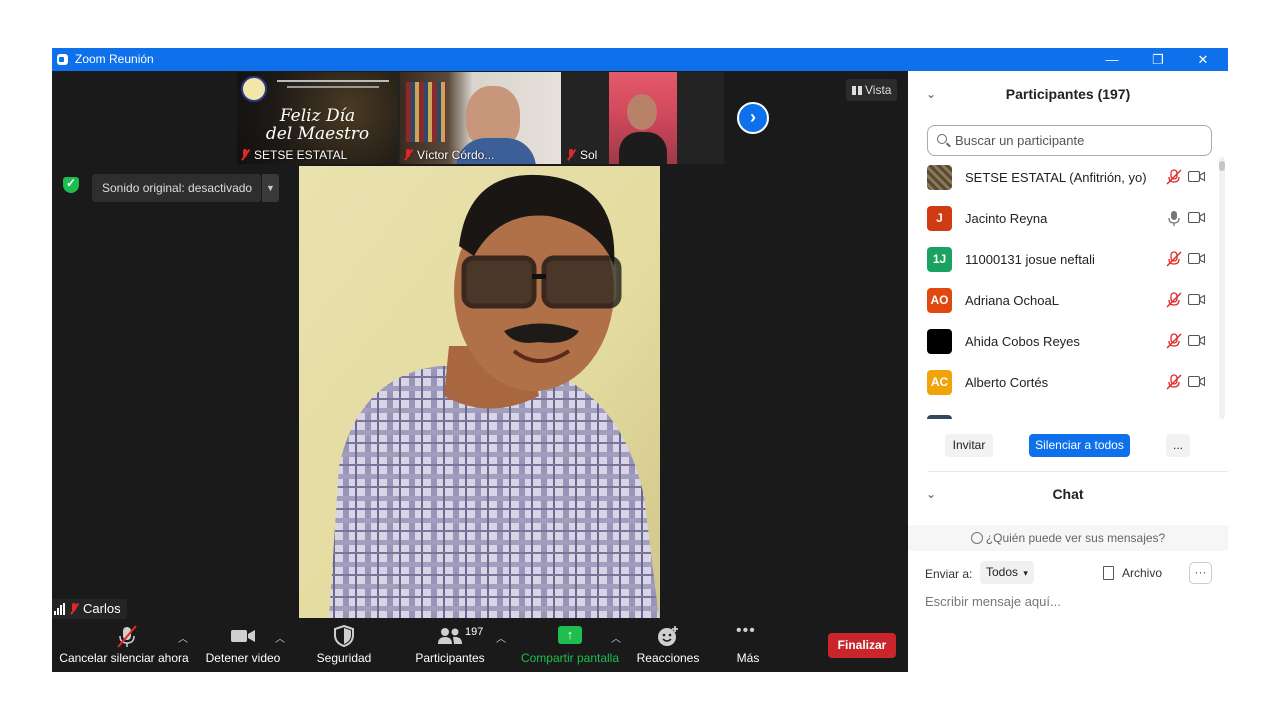 This screenshot has width=1280, height=720. What do you see at coordinates (1078, 471) in the screenshot?
I see `section-divider` at bounding box center [1078, 471].